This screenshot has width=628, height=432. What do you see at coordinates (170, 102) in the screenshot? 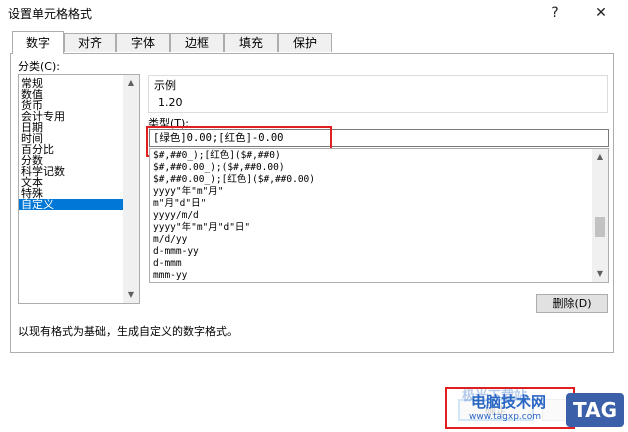
I see `sample-value: 1.20` at bounding box center [170, 102].